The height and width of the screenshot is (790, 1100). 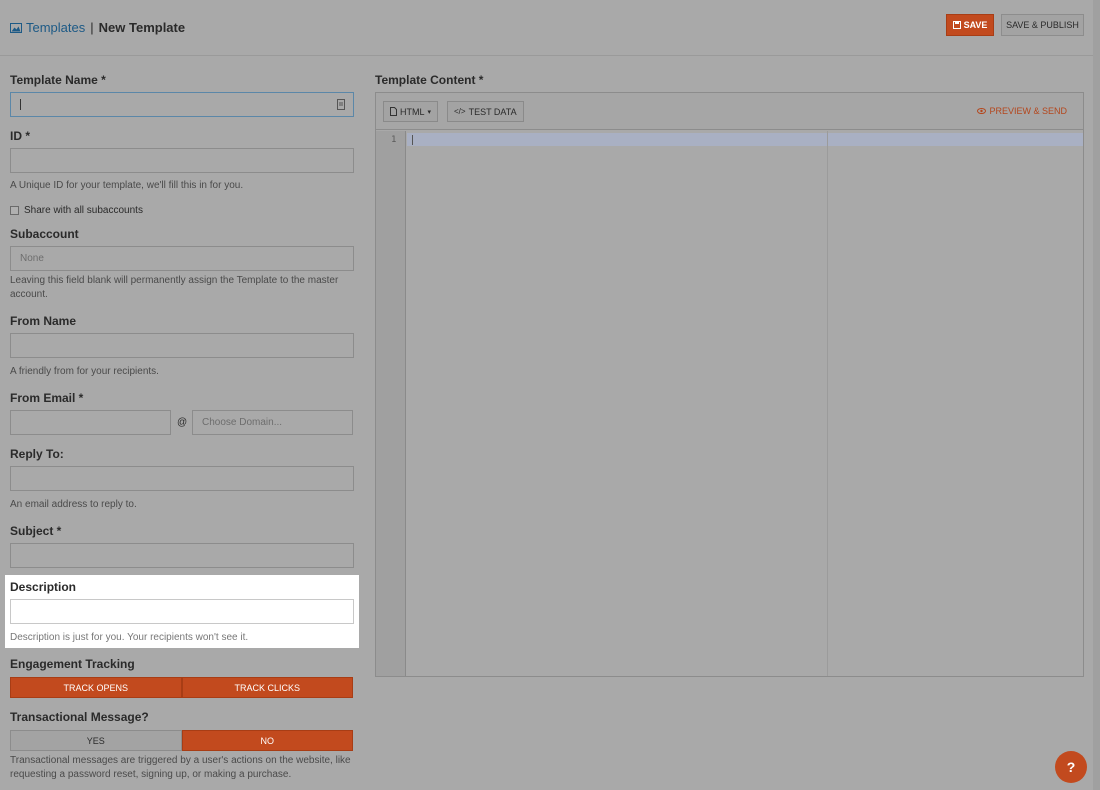 I want to click on templates-link: Templates, so click(x=47, y=27).